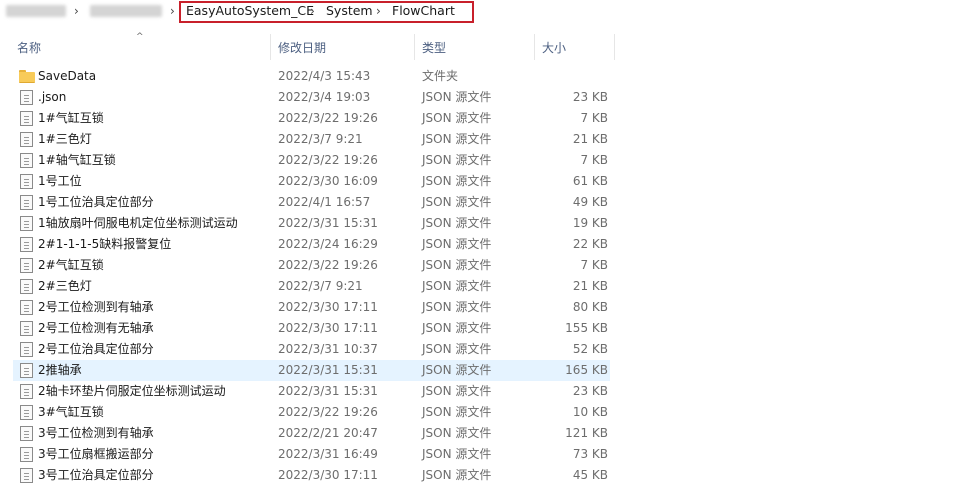 Image resolution: width=958 pixels, height=488 pixels. I want to click on file-row: 1#轴气缸互锁 2022/3/22 19:26 JSON 源文件 7 KB, so click(479, 160).